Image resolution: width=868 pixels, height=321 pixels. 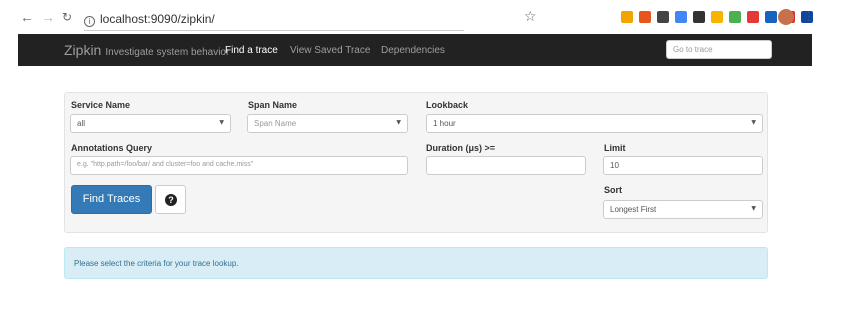 I want to click on brand-name: Zipkin, so click(x=83, y=50).